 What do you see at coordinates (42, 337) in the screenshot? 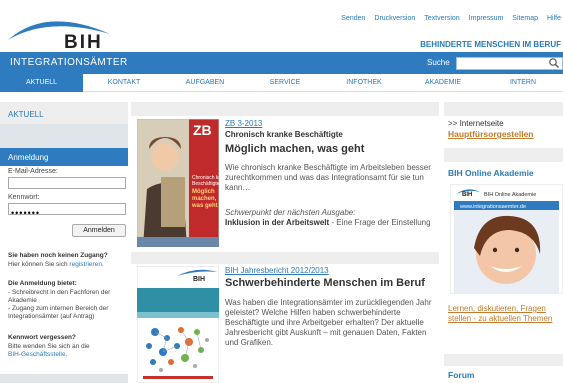
I see `forgot-title: Kennwort vergessen?` at bounding box center [42, 337].